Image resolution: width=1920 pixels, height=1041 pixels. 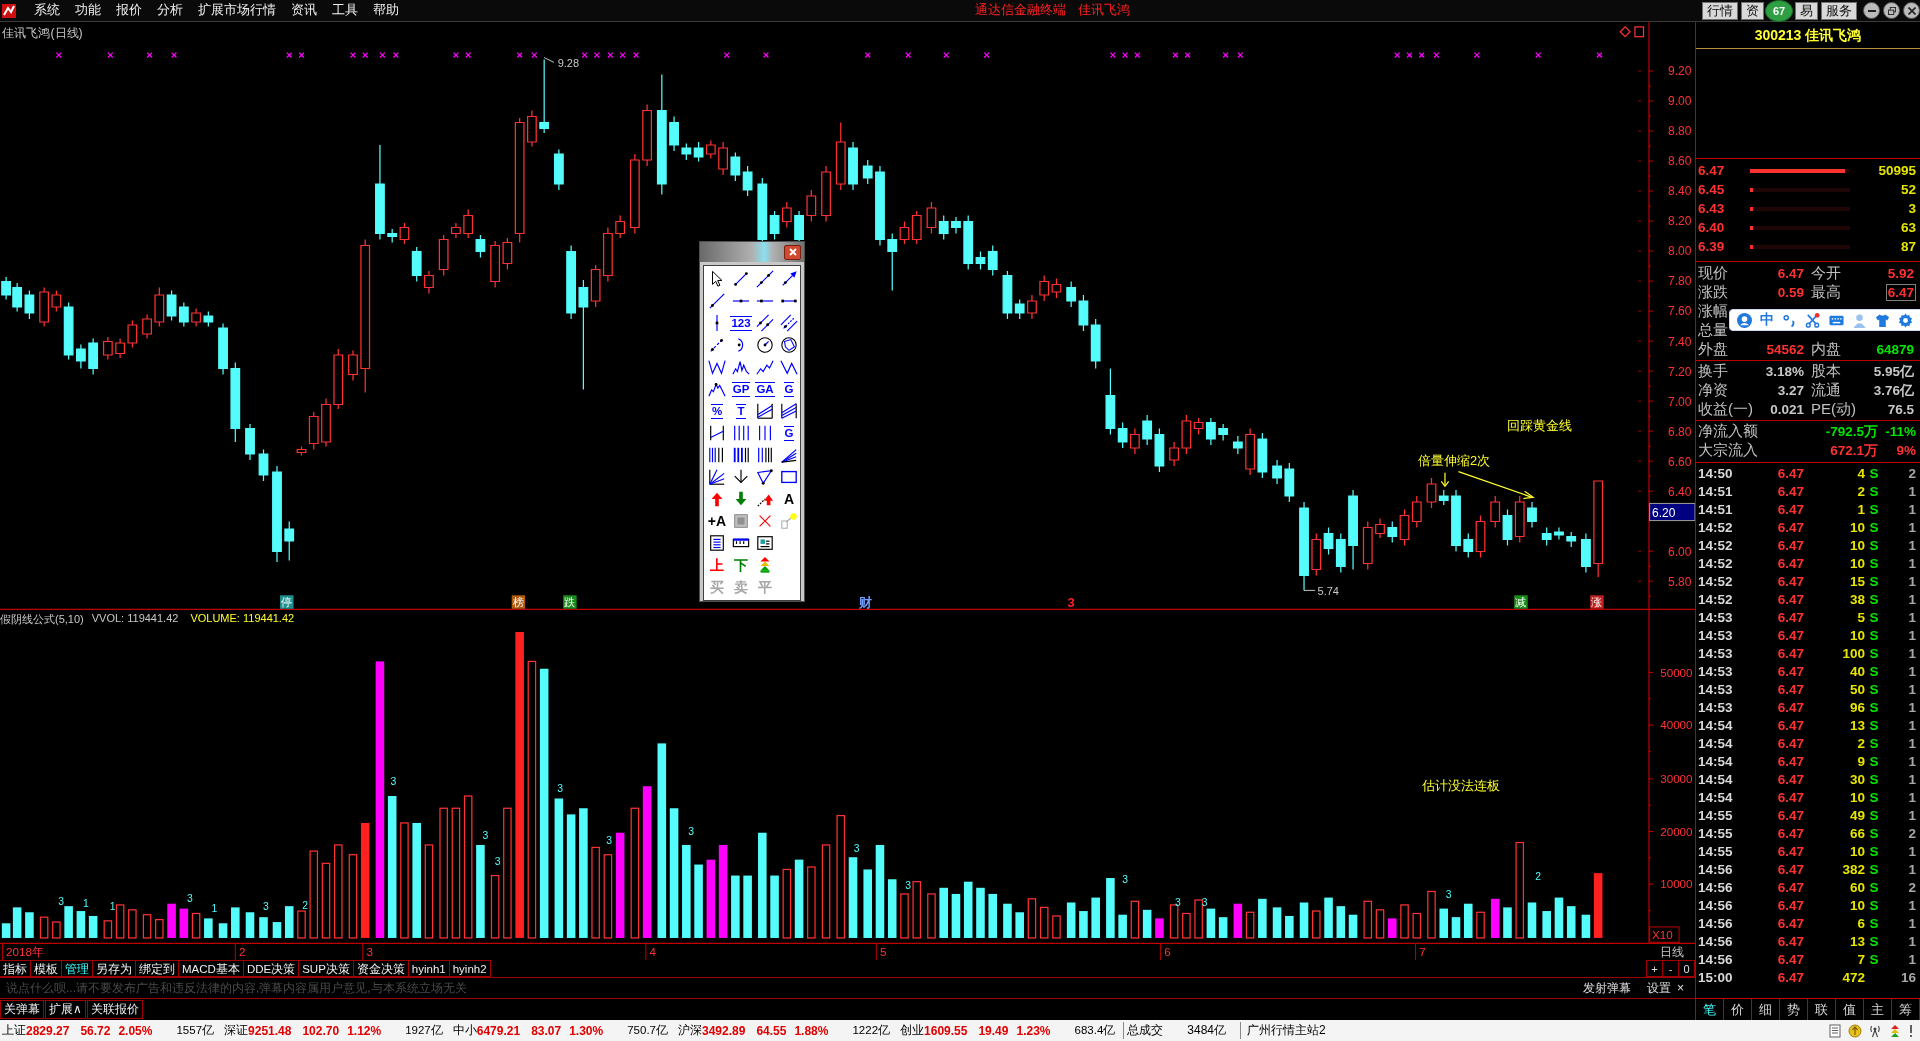 I want to click on stock-name-title: 佳讯飞鸿, so click(x=1104, y=10).